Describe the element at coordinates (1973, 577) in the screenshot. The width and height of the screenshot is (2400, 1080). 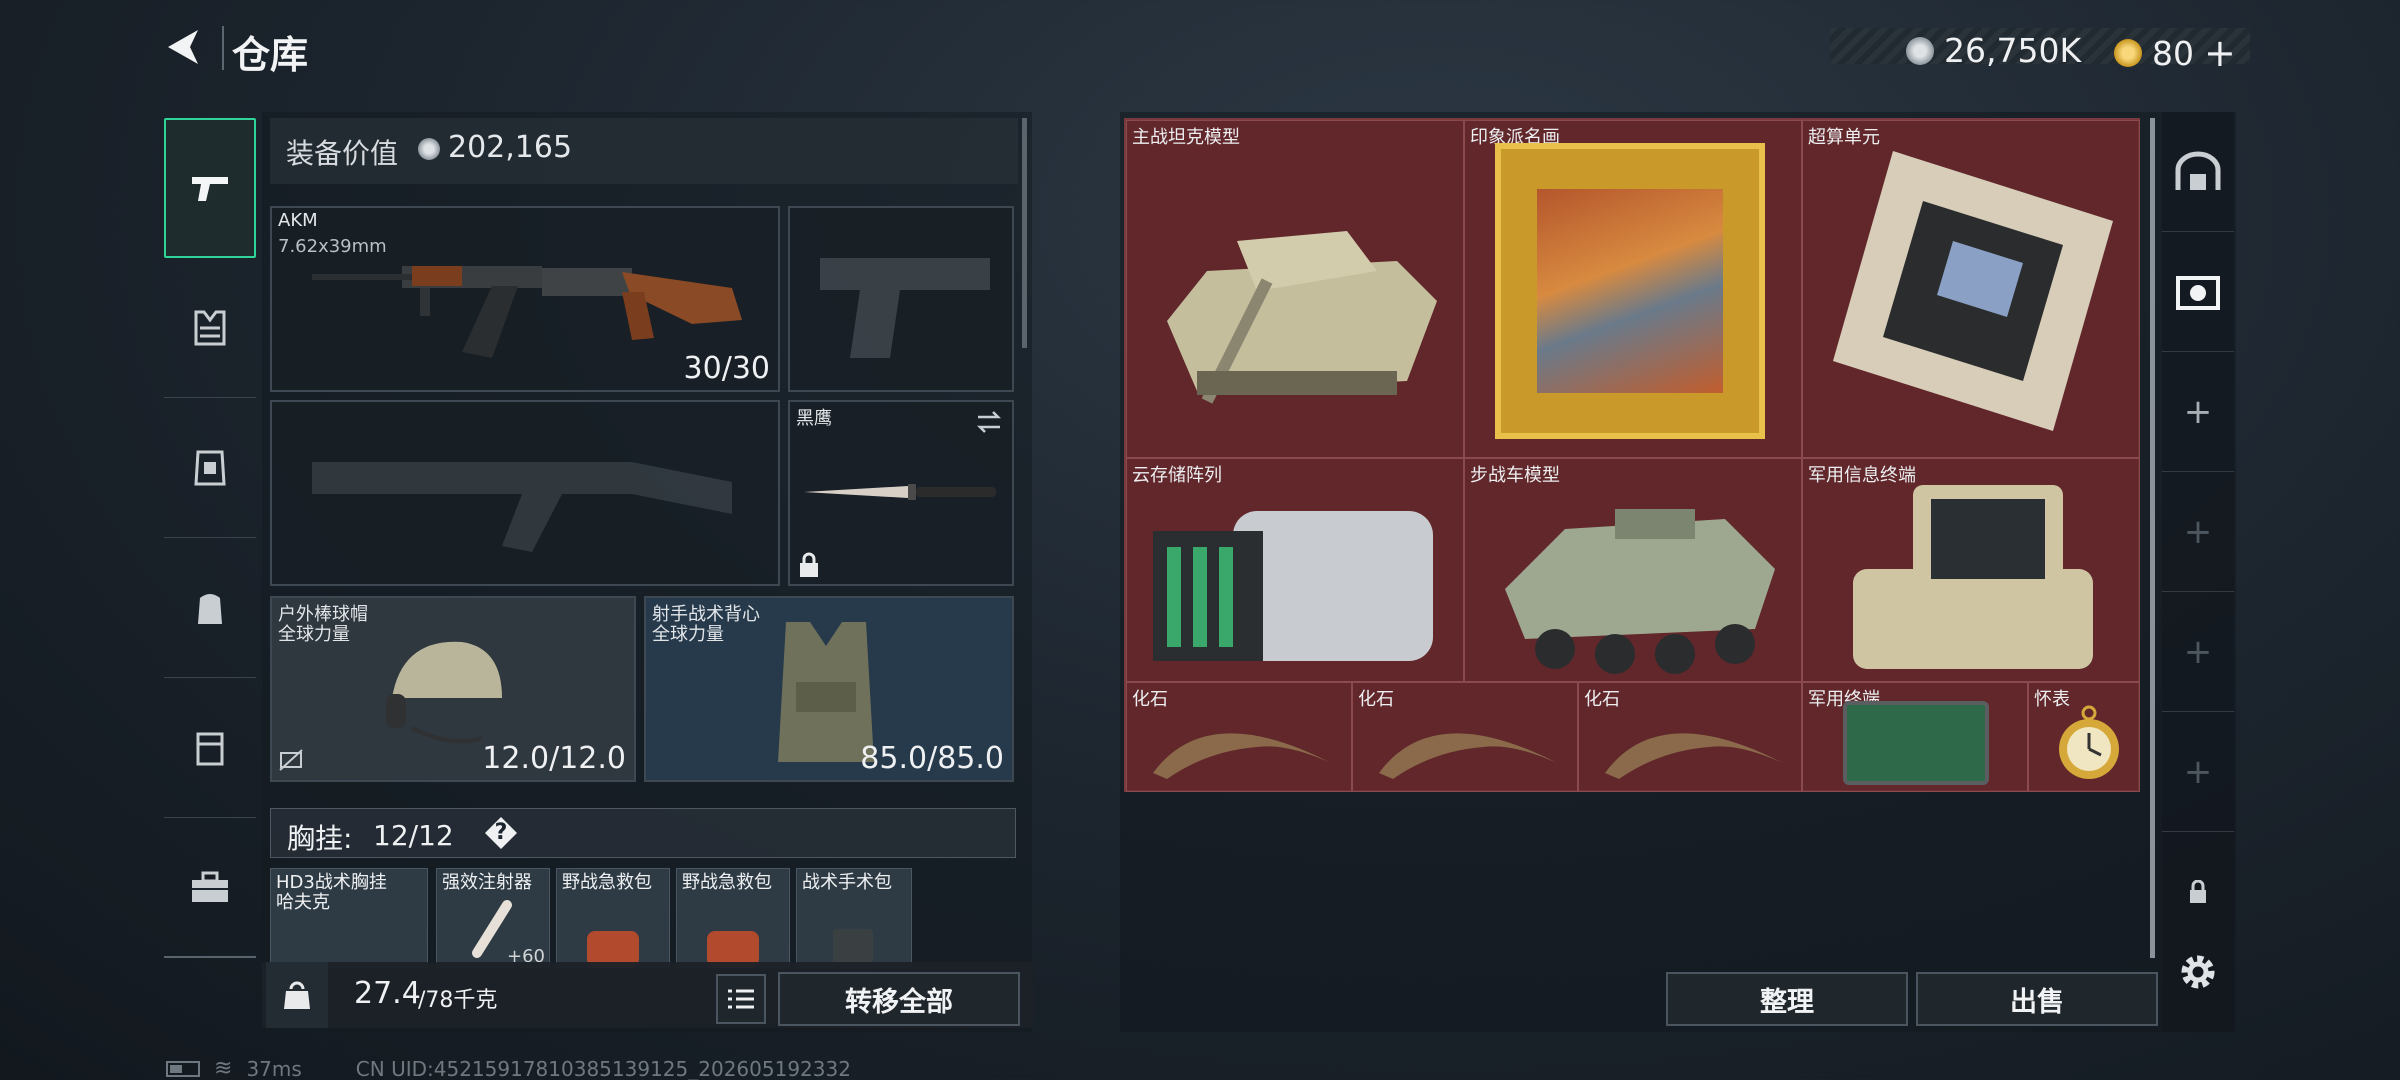
I see `military-terminal-icon` at that location.